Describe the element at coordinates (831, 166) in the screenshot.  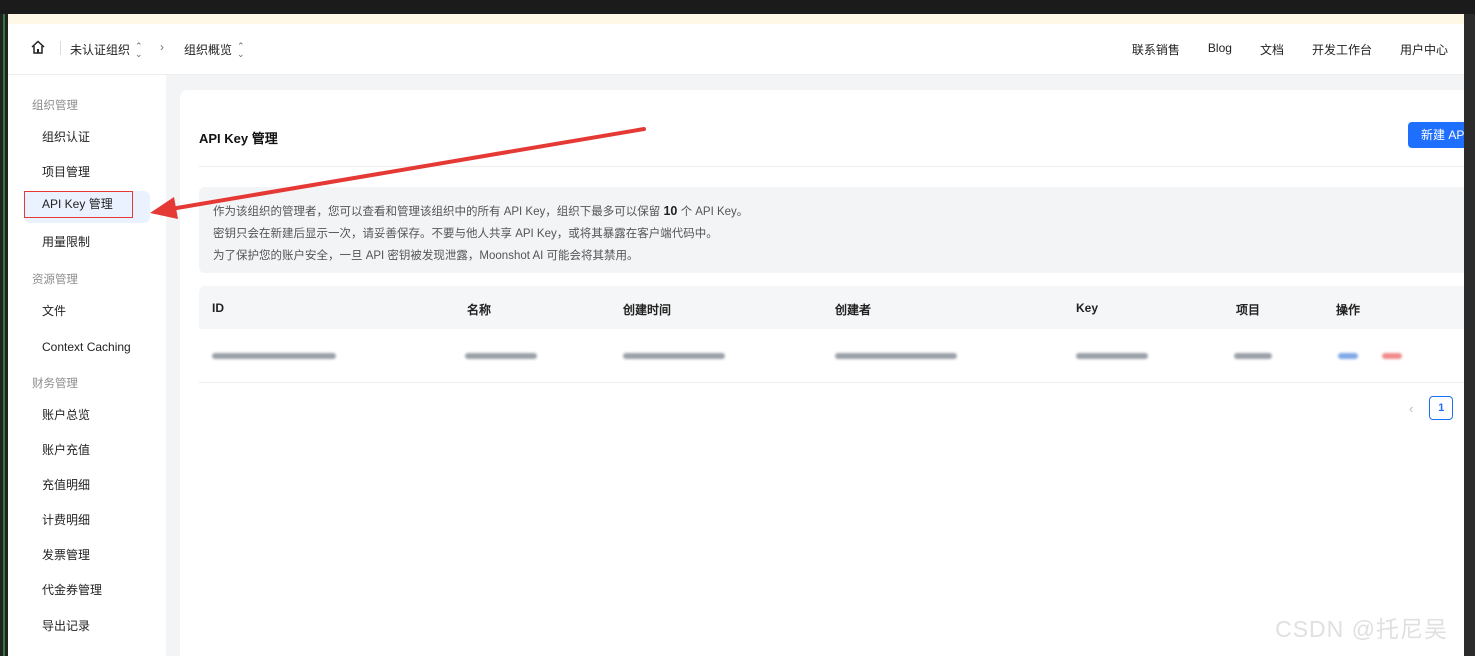
I see `title-divider` at that location.